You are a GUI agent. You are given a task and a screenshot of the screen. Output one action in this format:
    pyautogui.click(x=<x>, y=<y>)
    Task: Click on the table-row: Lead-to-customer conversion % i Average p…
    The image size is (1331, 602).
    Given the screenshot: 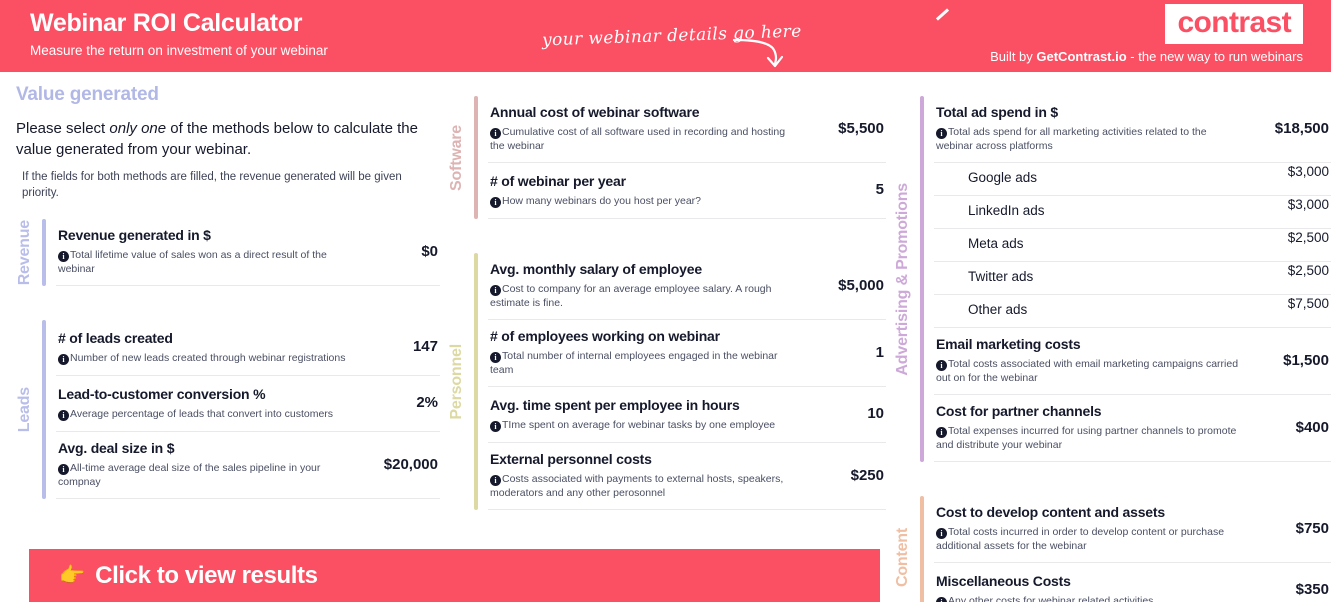 What is the action you would take?
    pyautogui.click(x=248, y=404)
    